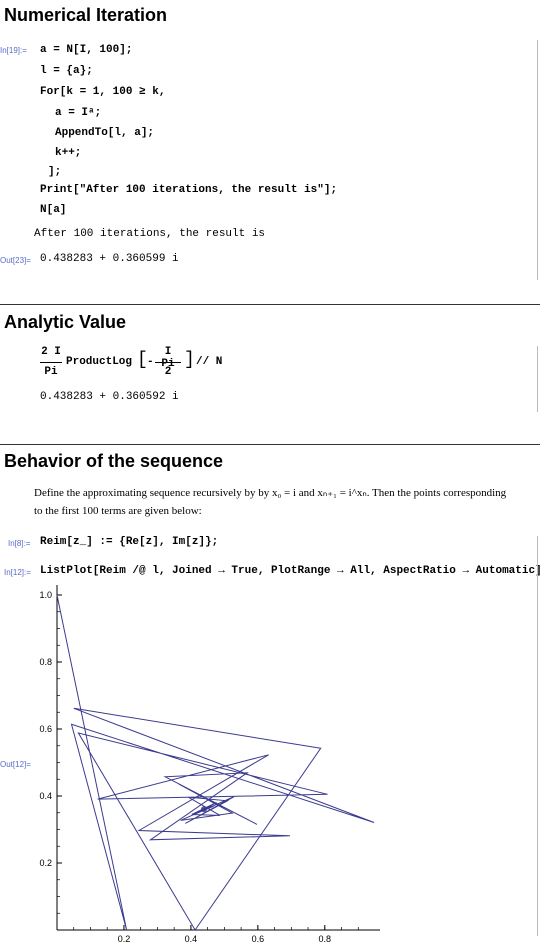 This screenshot has height=945, width=540. I want to click on code-line: a = N[I, 100];, so click(86, 50).